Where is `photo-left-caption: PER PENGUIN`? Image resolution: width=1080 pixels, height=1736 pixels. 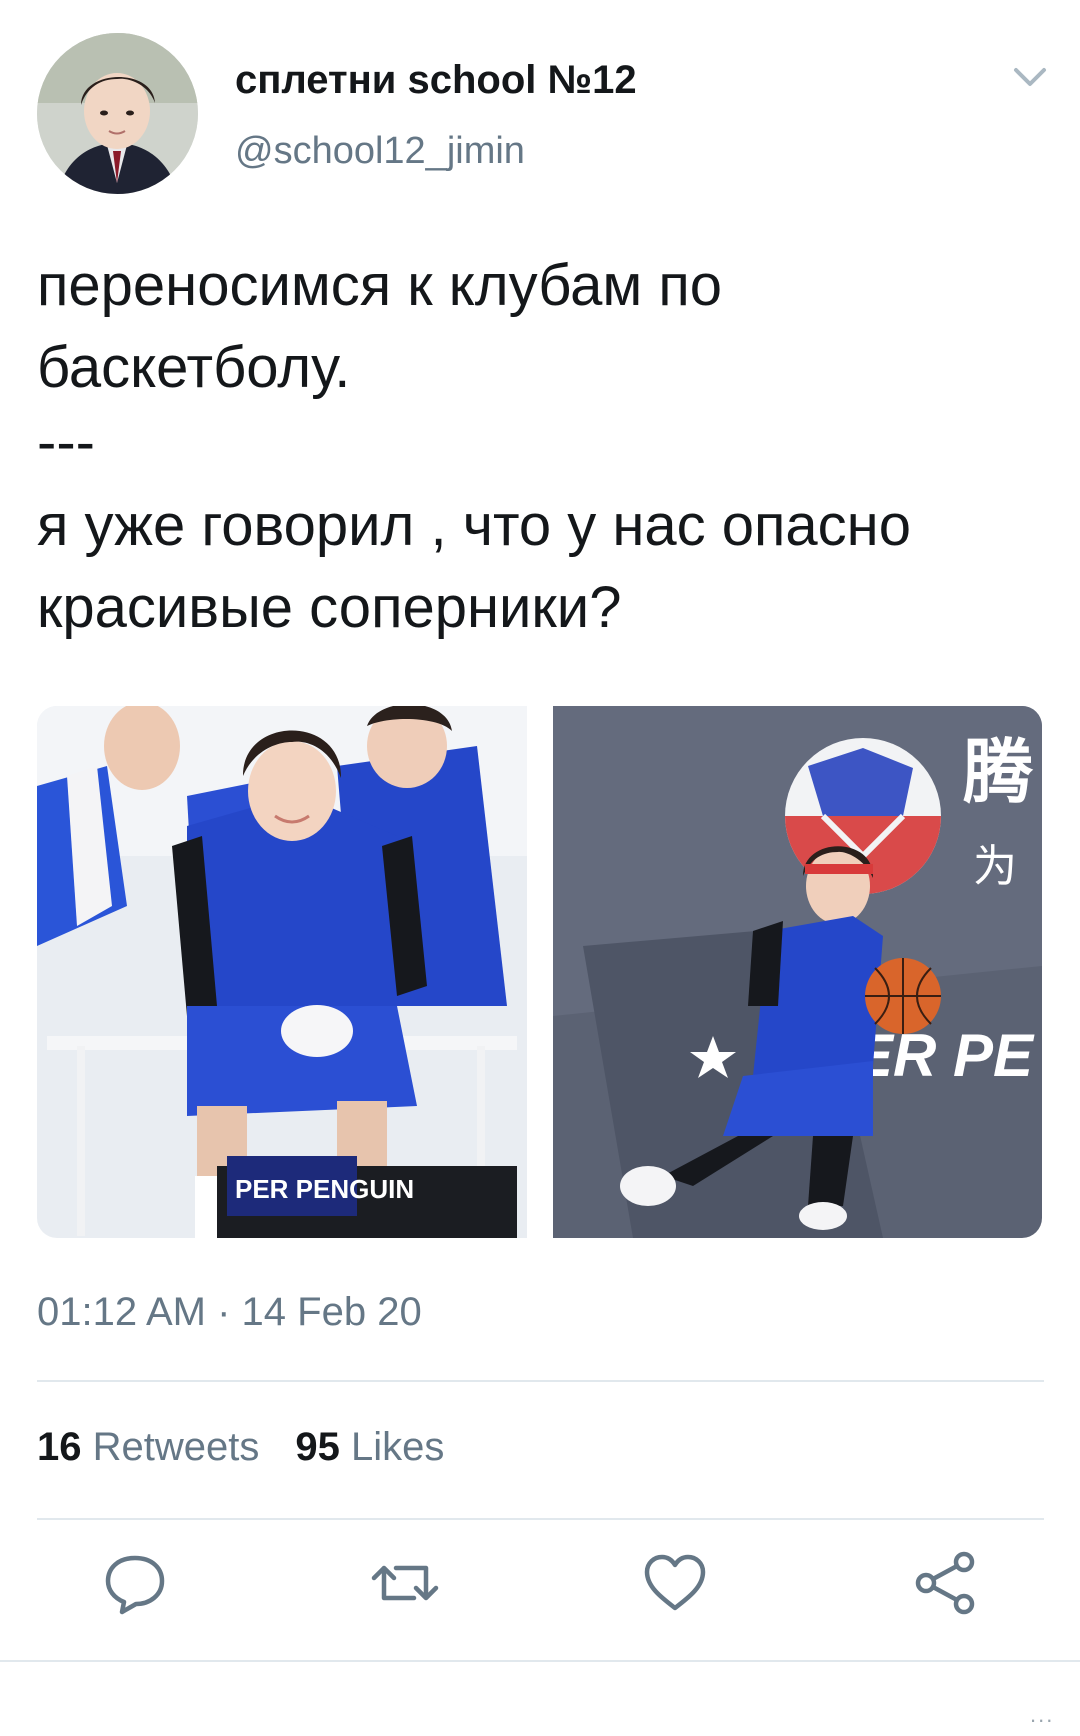 photo-left-caption: PER PENGUIN is located at coordinates (324, 1189).